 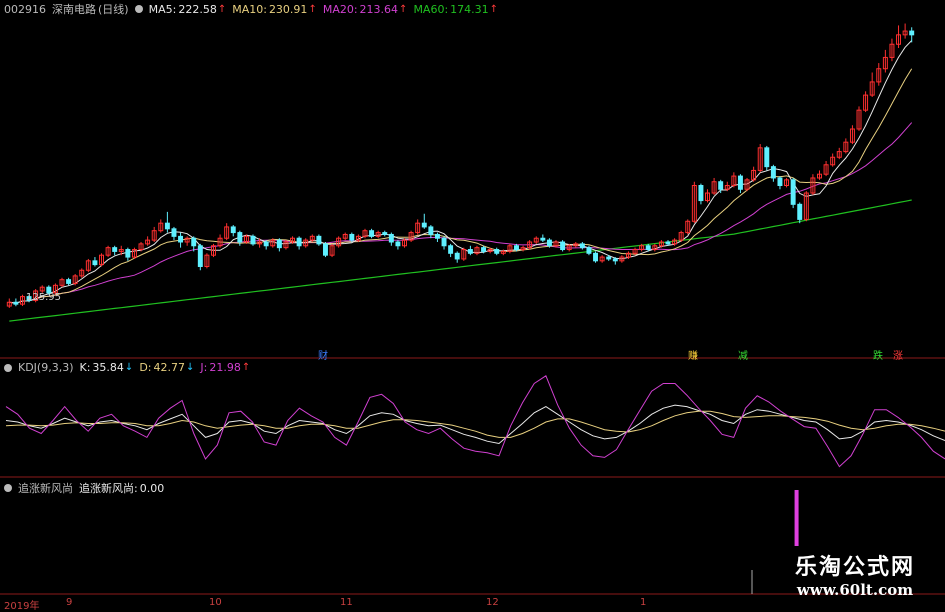 What do you see at coordinates (74, 9) in the screenshot?
I see `stock-name: 深南电路` at bounding box center [74, 9].